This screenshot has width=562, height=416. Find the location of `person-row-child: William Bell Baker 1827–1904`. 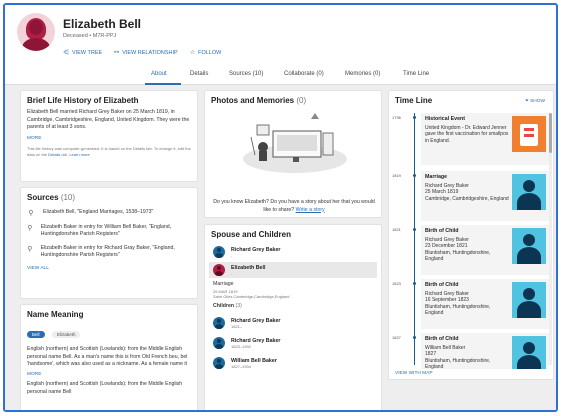

person-row-child: William Bell Baker 1827–1904 is located at coordinates (293, 363).